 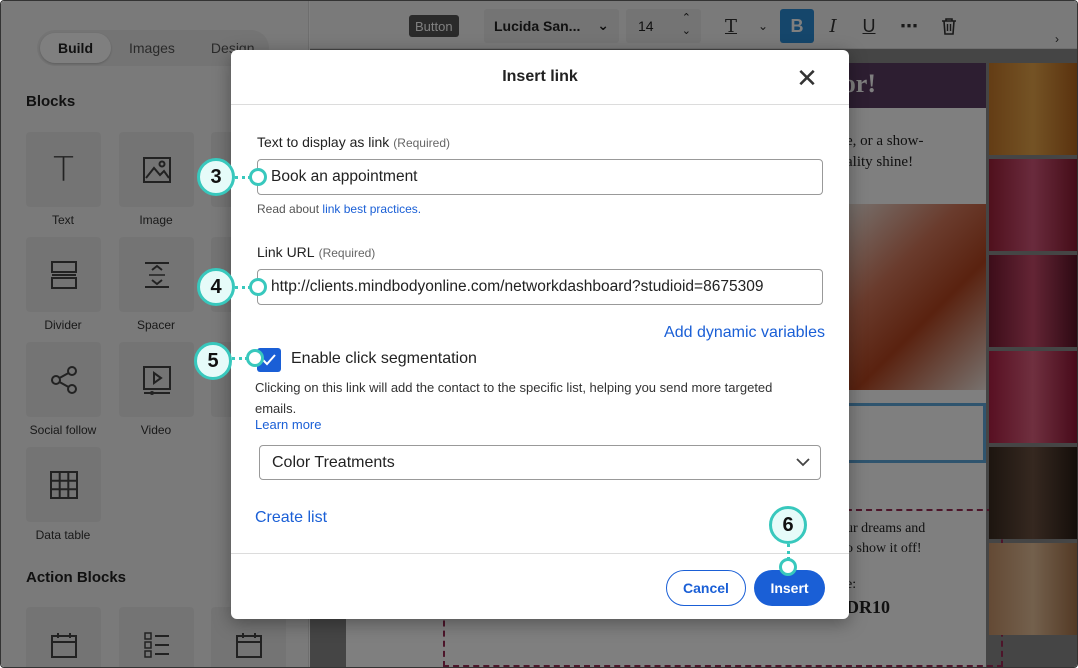 I want to click on display-text-input: Book an appointment, so click(x=540, y=177).